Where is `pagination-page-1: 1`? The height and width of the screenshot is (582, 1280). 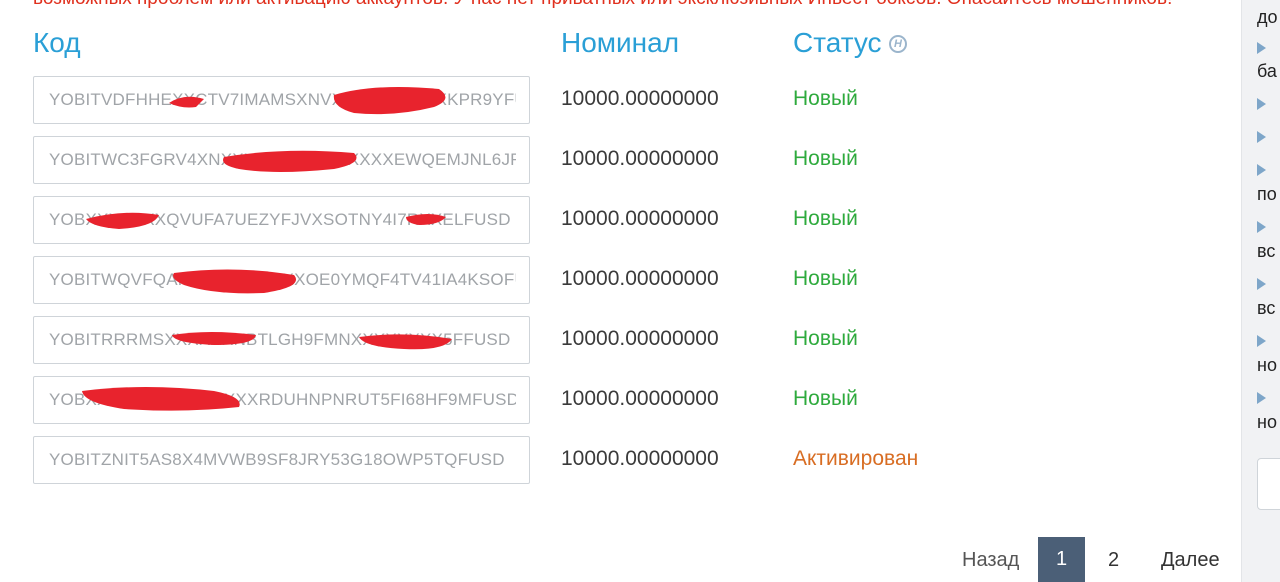
pagination-page-1: 1 is located at coordinates (1061, 559).